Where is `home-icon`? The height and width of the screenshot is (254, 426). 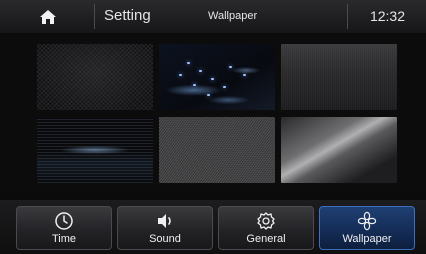
home-icon is located at coordinates (48, 17).